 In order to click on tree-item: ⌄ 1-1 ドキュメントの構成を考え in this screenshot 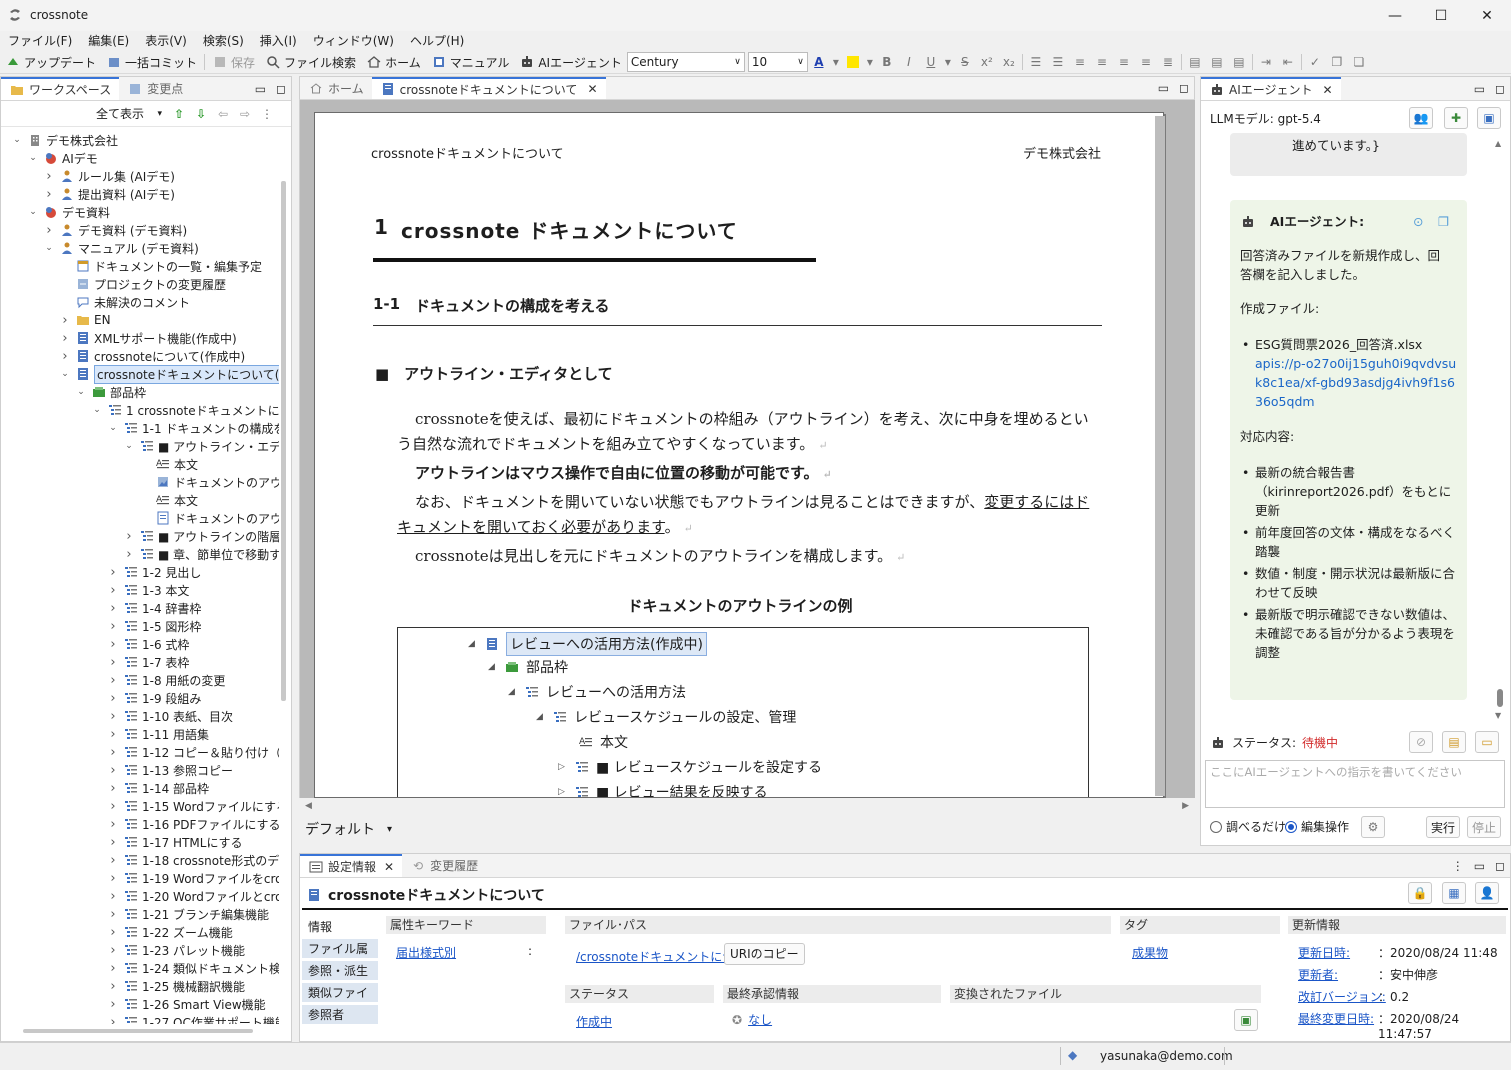, I will do `click(193, 428)`.